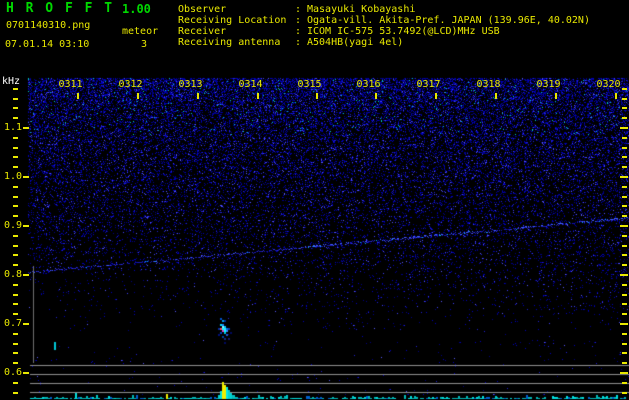 The height and width of the screenshot is (400, 629). What do you see at coordinates (428, 84) in the screenshot?
I see `time-tick-label: 0317` at bounding box center [428, 84].